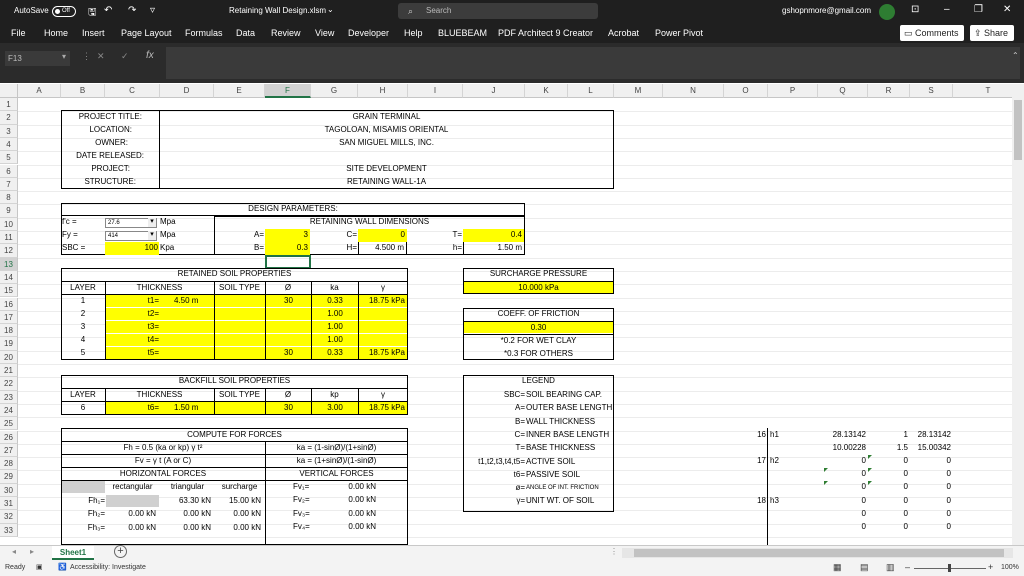  I want to click on vertical-scroll-thumb, so click(1018, 130).